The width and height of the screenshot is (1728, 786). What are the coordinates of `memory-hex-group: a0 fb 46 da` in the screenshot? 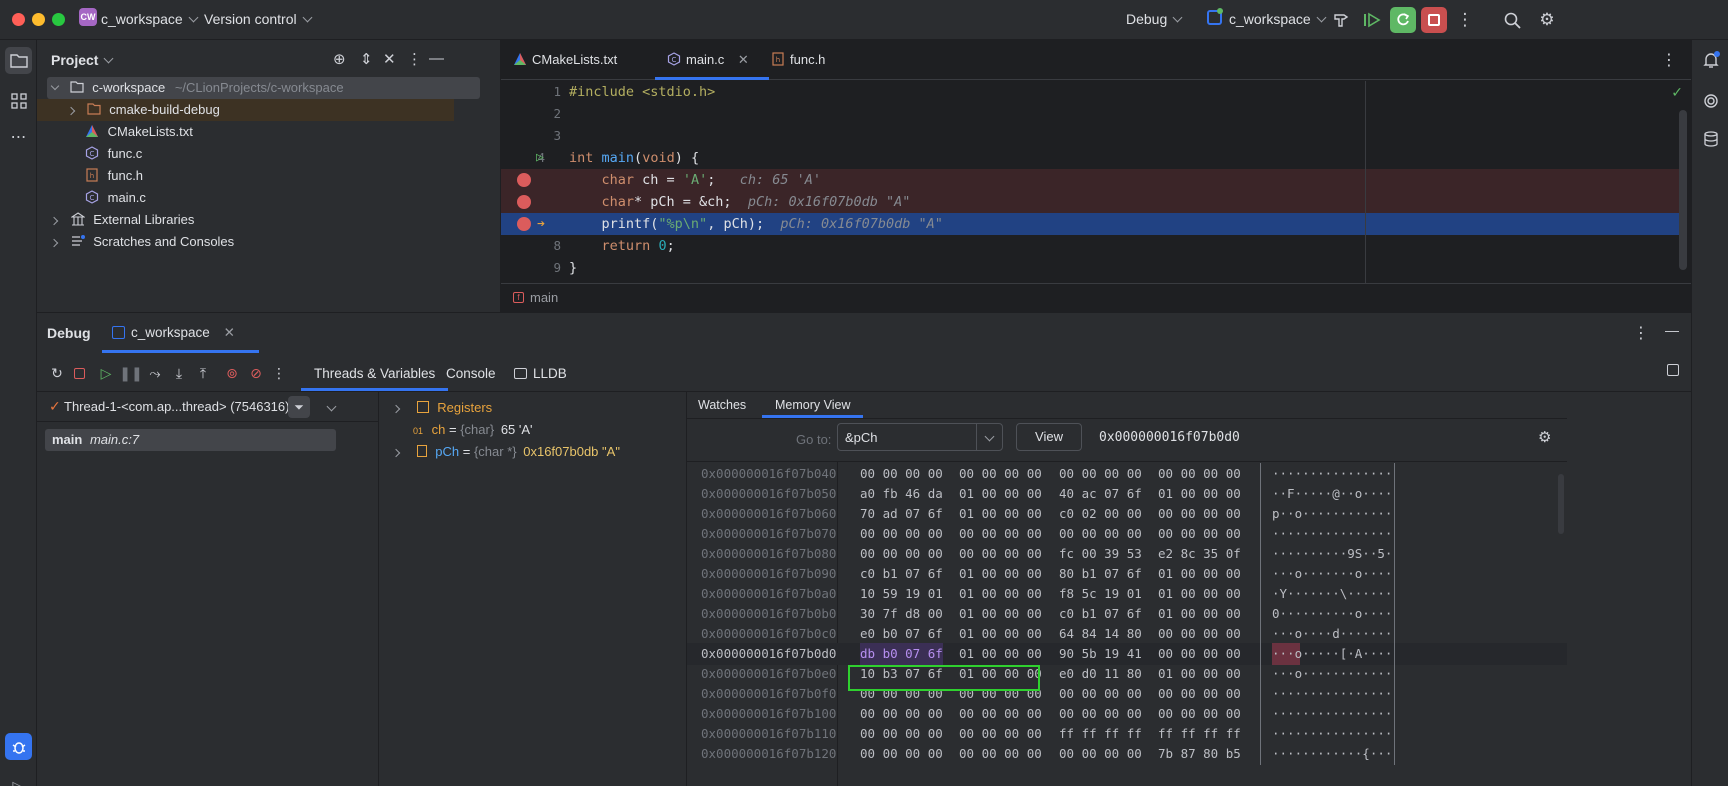 It's located at (901, 494).